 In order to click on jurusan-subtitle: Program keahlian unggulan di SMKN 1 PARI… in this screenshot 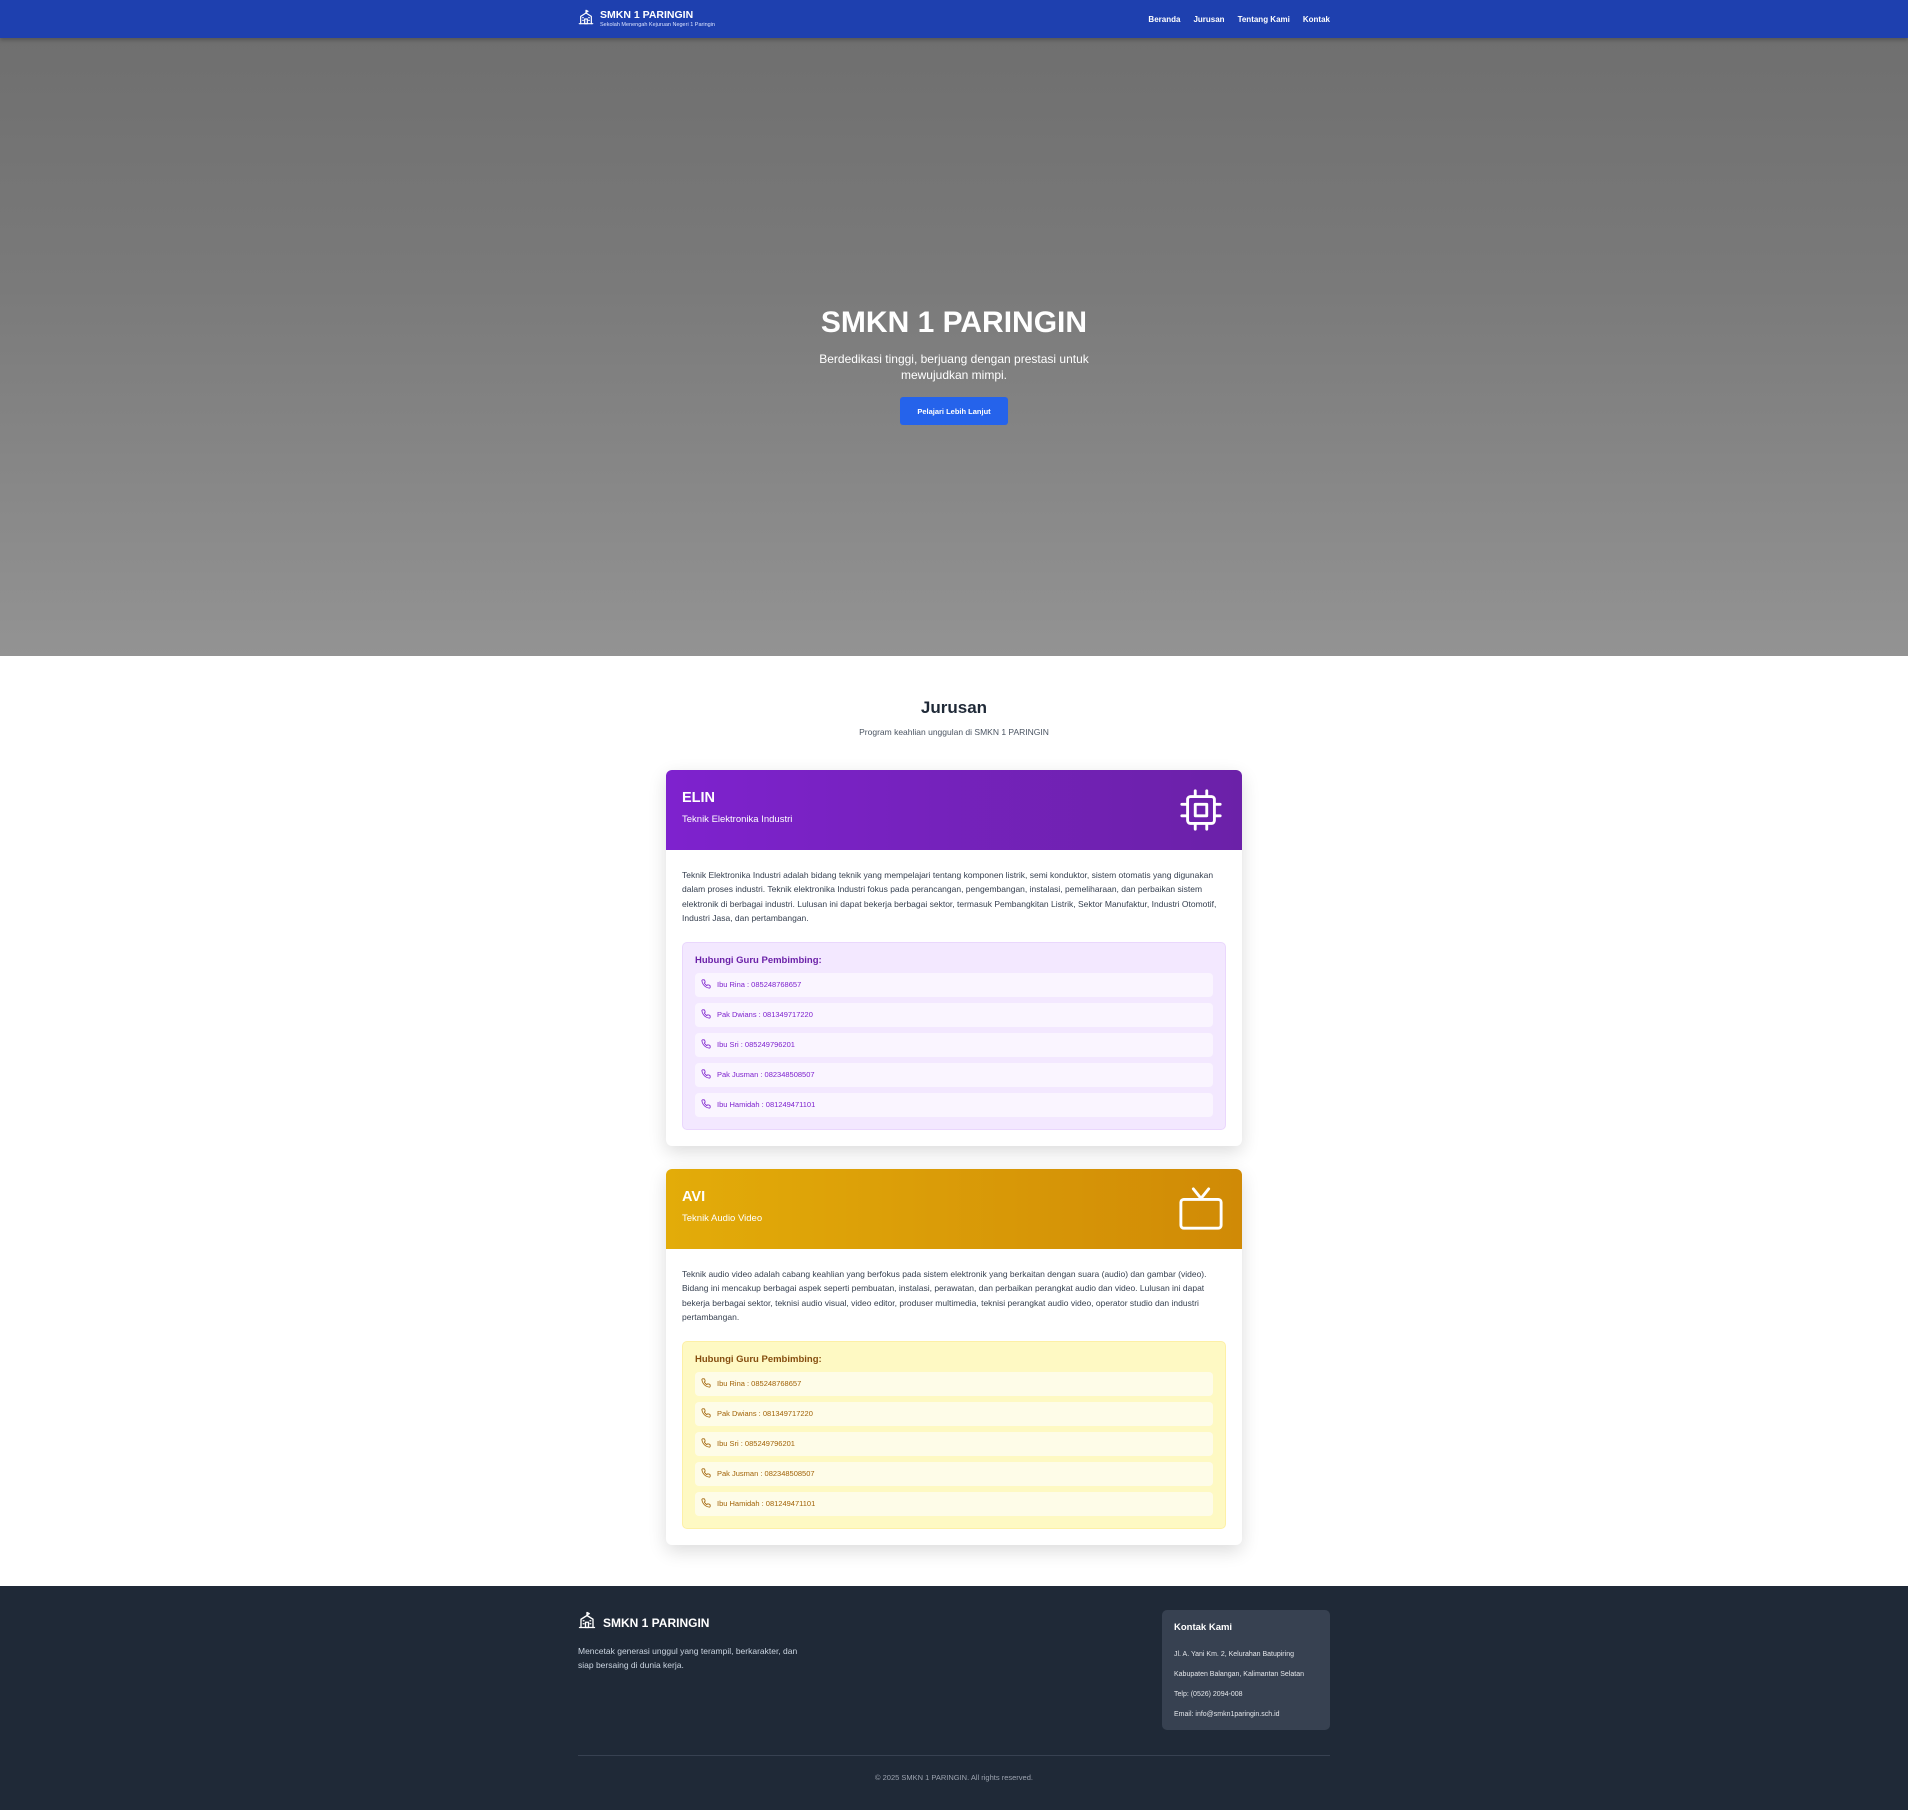, I will do `click(954, 732)`.